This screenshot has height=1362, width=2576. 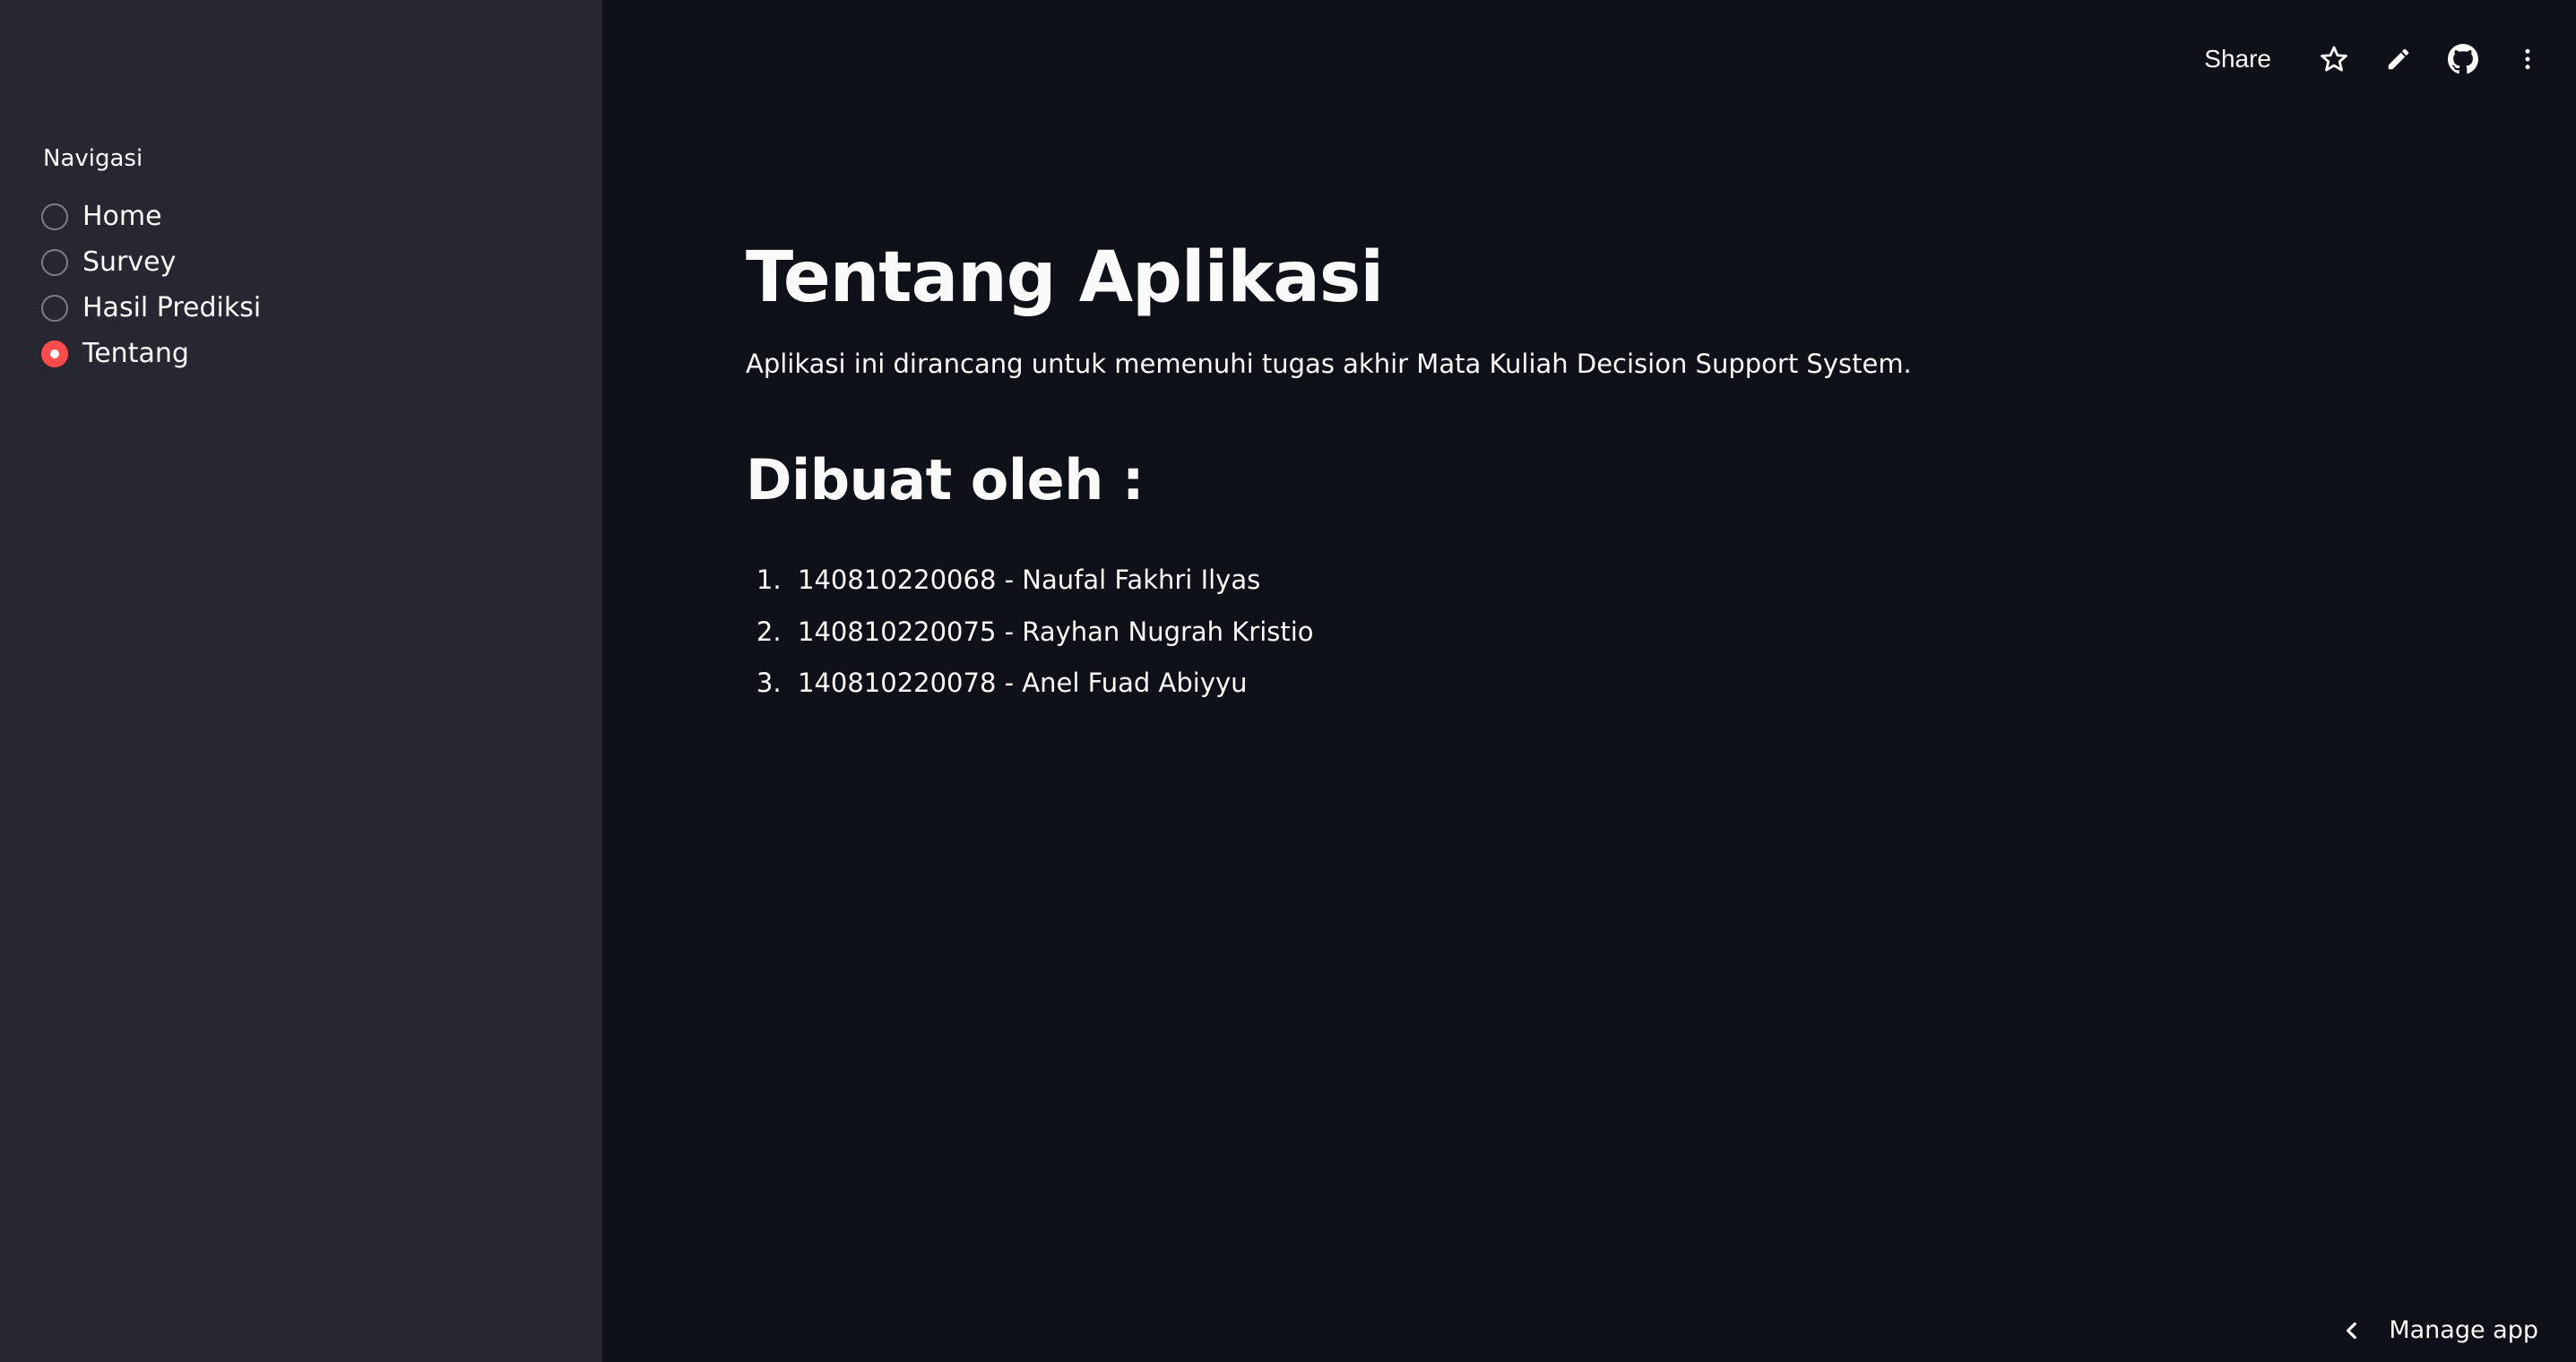 I want to click on radio-button-hasil-prediksi, so click(x=54, y=308).